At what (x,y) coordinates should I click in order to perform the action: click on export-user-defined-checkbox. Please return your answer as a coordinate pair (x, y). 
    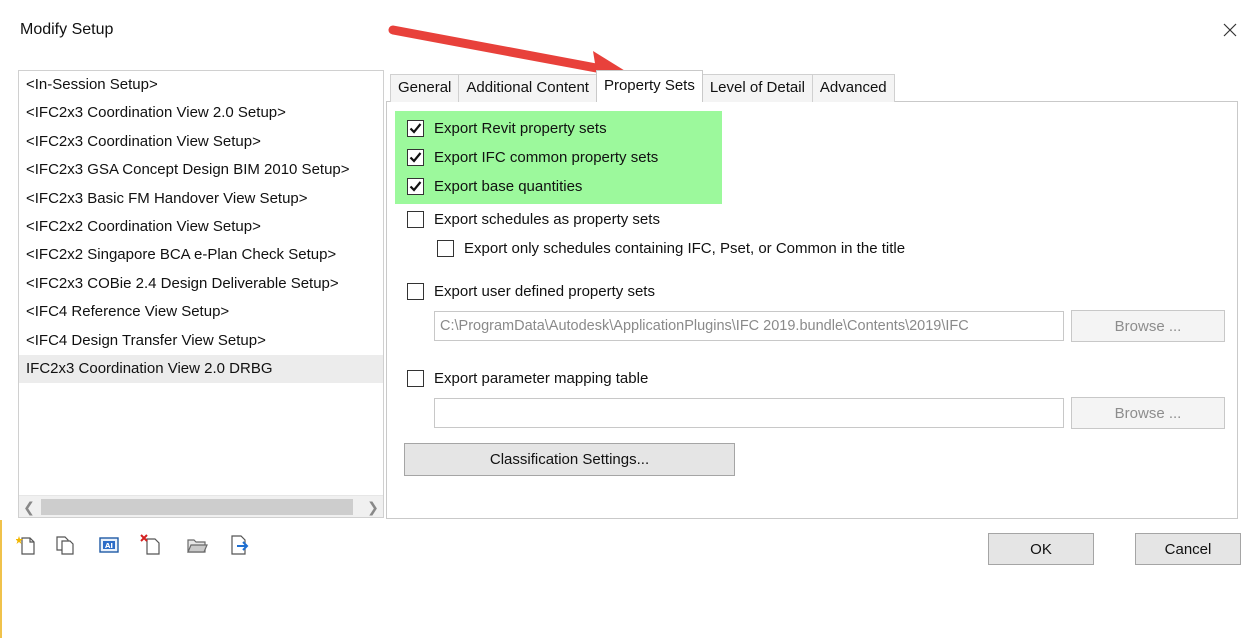
    Looking at the image, I should click on (415, 291).